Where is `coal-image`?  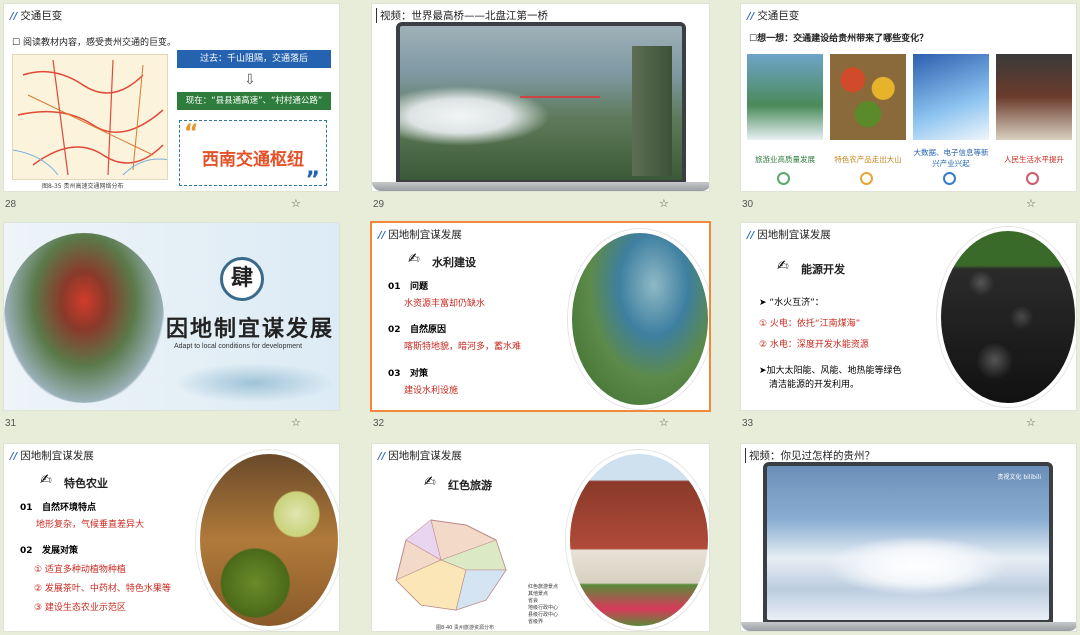 coal-image is located at coordinates (1006, 317).